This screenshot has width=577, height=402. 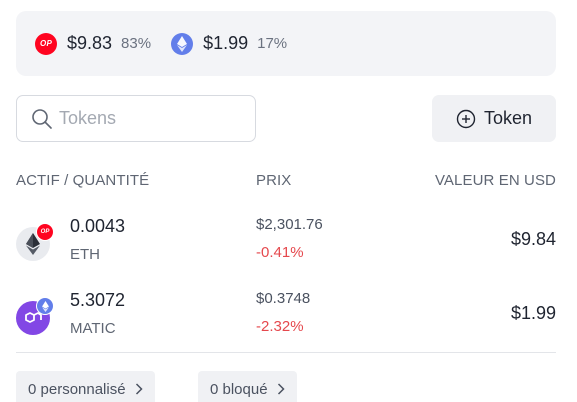 I want to click on token-price: $2,301.76, so click(x=289, y=224).